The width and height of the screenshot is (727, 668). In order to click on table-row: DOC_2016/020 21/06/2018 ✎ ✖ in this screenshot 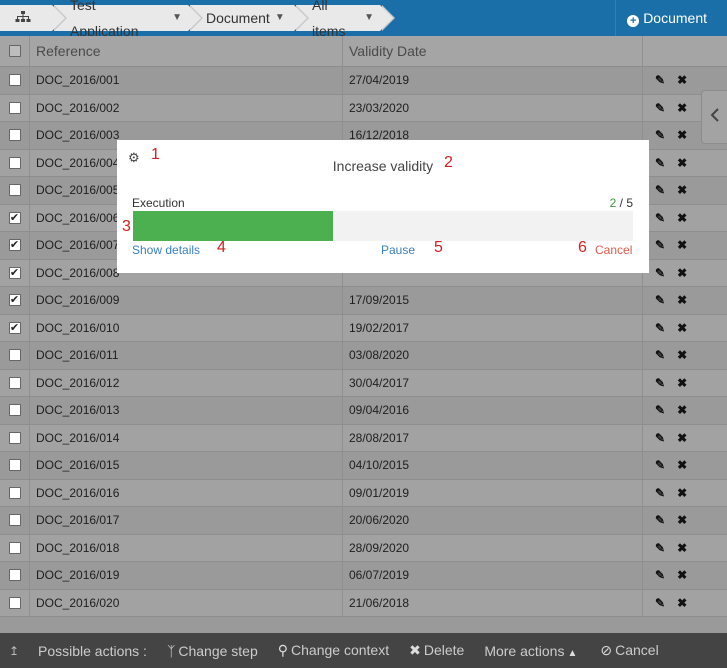, I will do `click(363, 603)`.